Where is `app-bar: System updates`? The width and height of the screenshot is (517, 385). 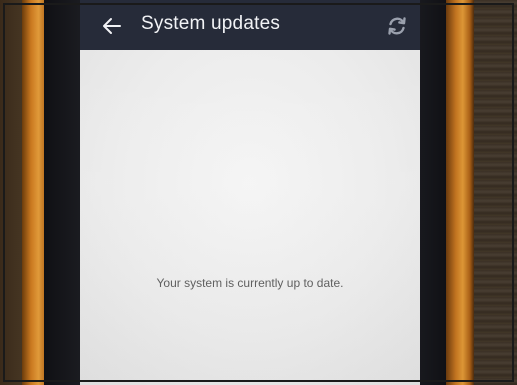 app-bar: System updates is located at coordinates (250, 25).